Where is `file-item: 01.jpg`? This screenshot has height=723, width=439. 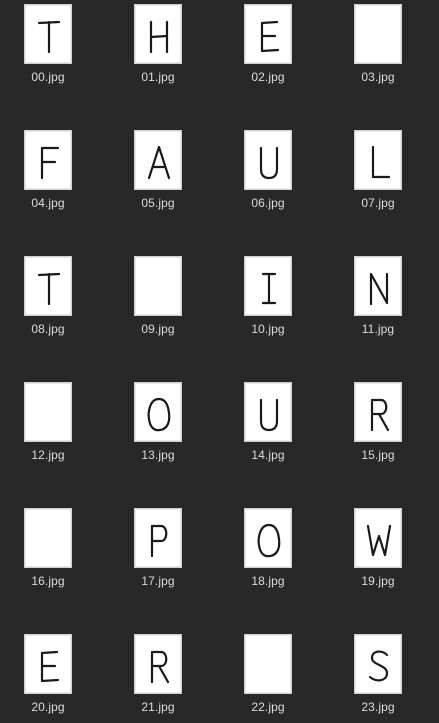 file-item: 01.jpg is located at coordinates (160, 45).